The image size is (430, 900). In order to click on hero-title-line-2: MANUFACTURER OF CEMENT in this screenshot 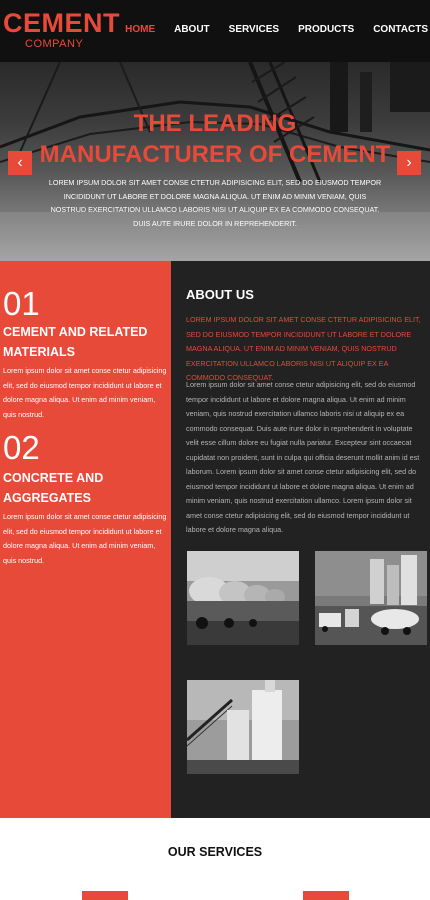, I will do `click(215, 154)`.